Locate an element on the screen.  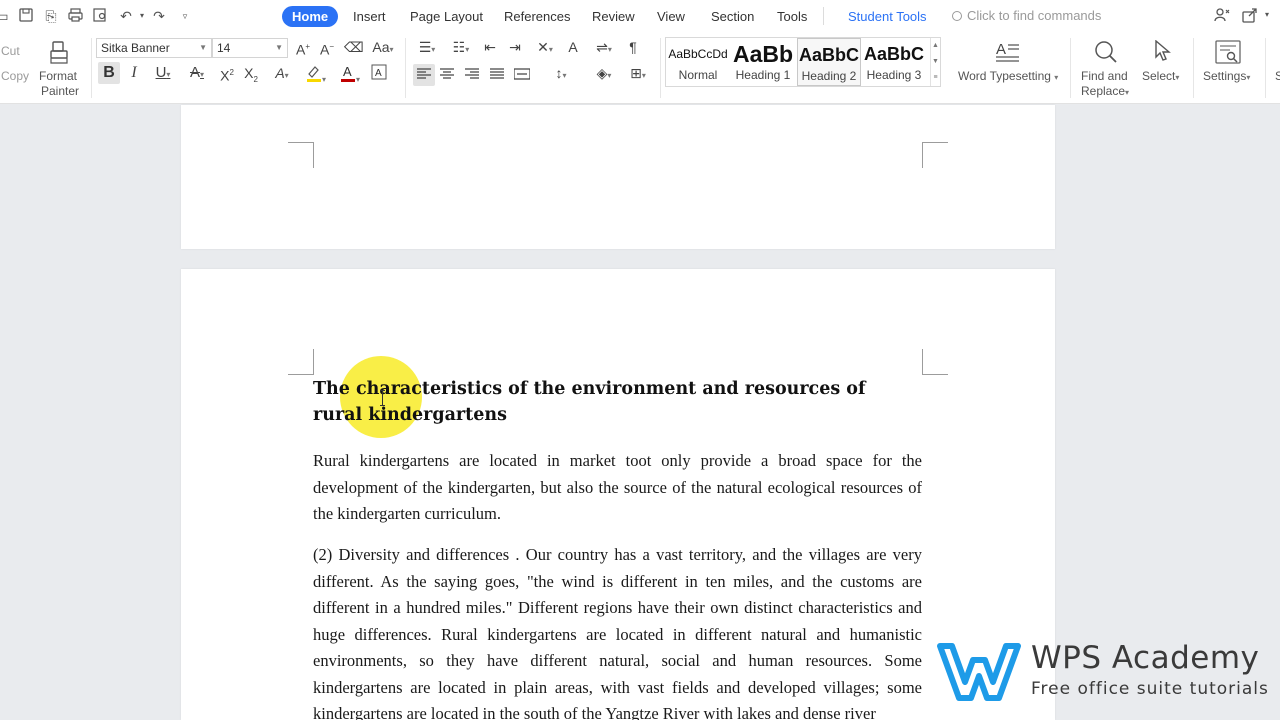
increase-font-size-icon: A+ is located at coordinates (303, 48).